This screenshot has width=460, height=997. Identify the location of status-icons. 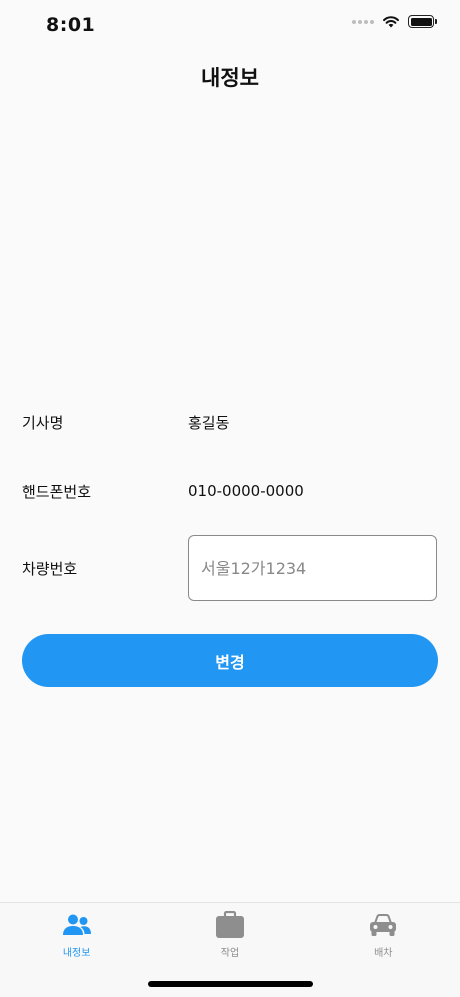
(394, 21).